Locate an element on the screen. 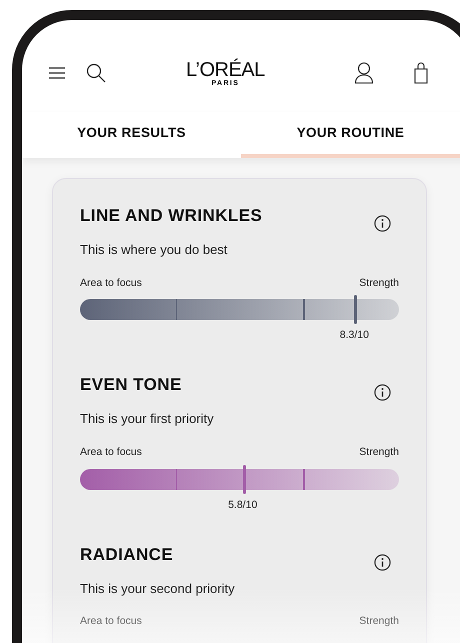  tab: YOUR RESULTS is located at coordinates (131, 135).